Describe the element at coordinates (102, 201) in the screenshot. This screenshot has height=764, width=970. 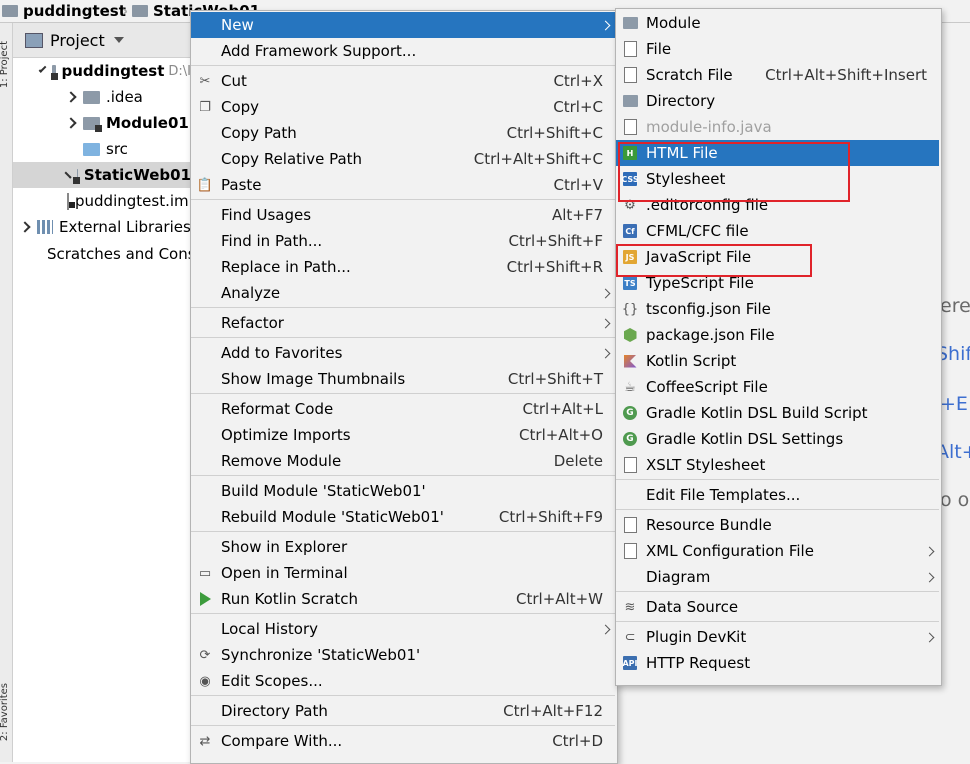
I see `tree-node-puddingtest-iml: puddingtest.iml` at that location.